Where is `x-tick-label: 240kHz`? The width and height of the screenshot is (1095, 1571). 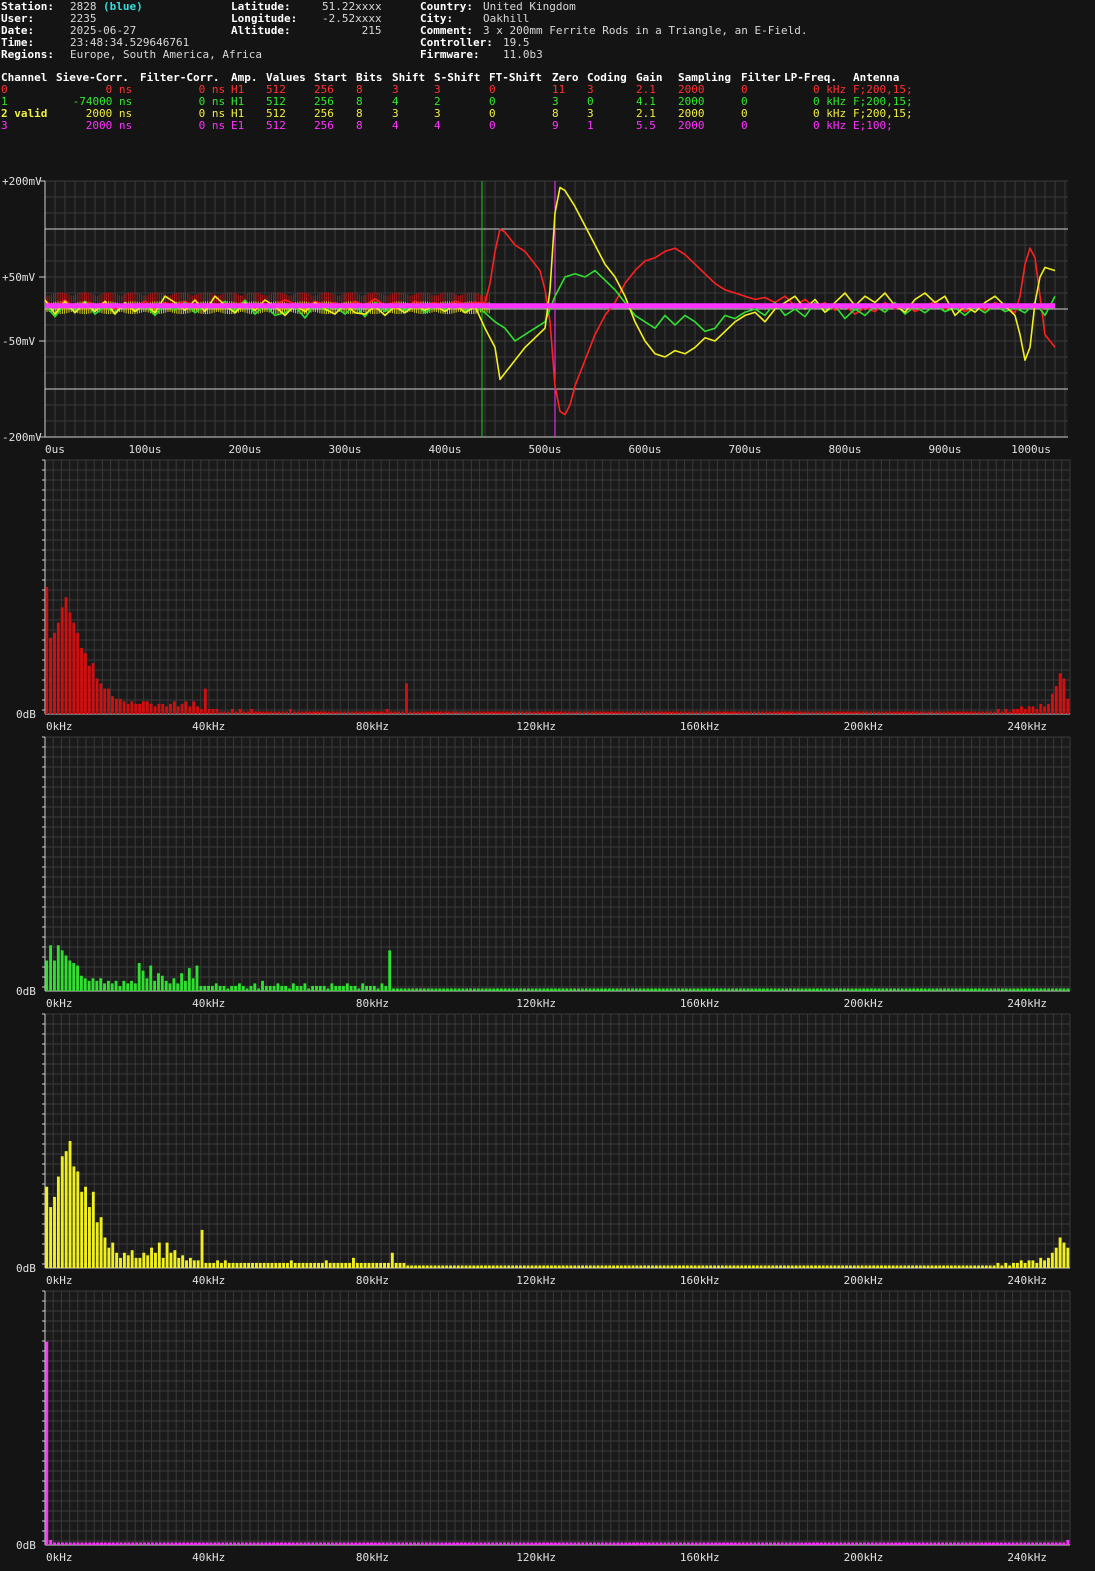
x-tick-label: 240kHz is located at coordinates (1027, 1557).